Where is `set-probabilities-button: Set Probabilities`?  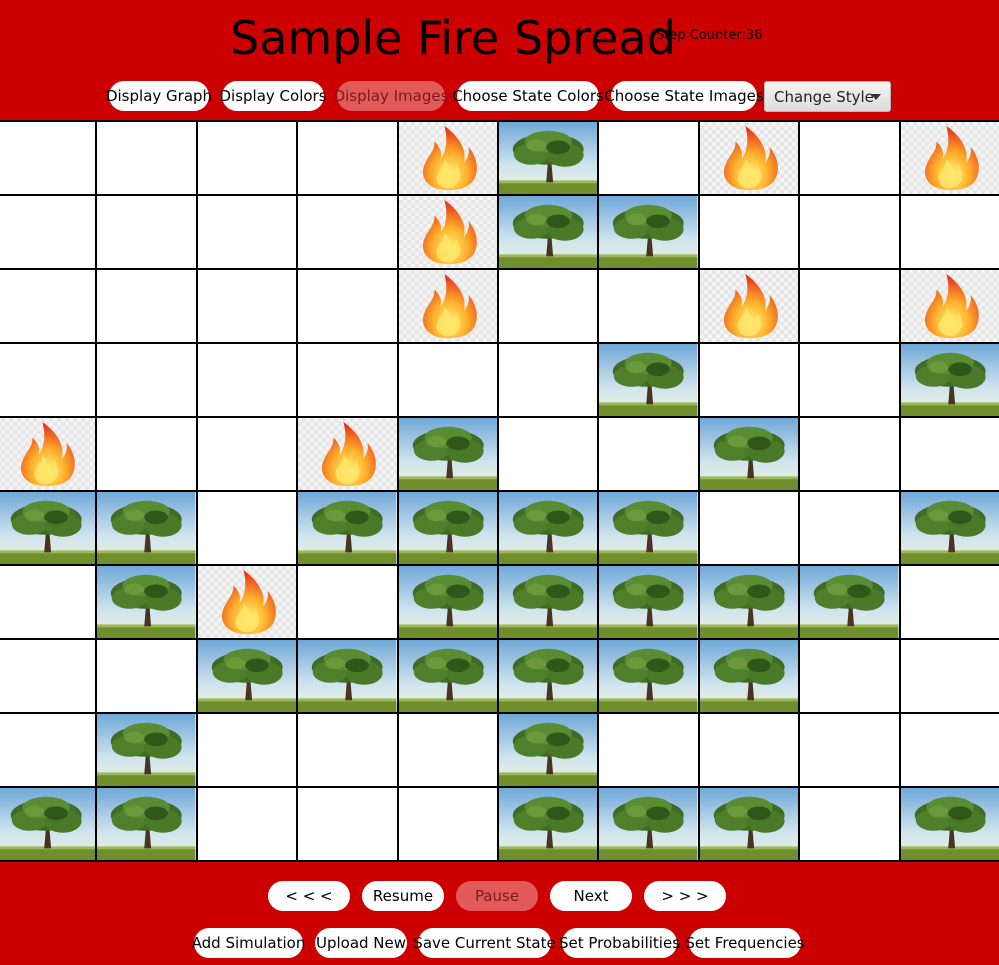
set-probabilities-button: Set Probabilities is located at coordinates (619, 943).